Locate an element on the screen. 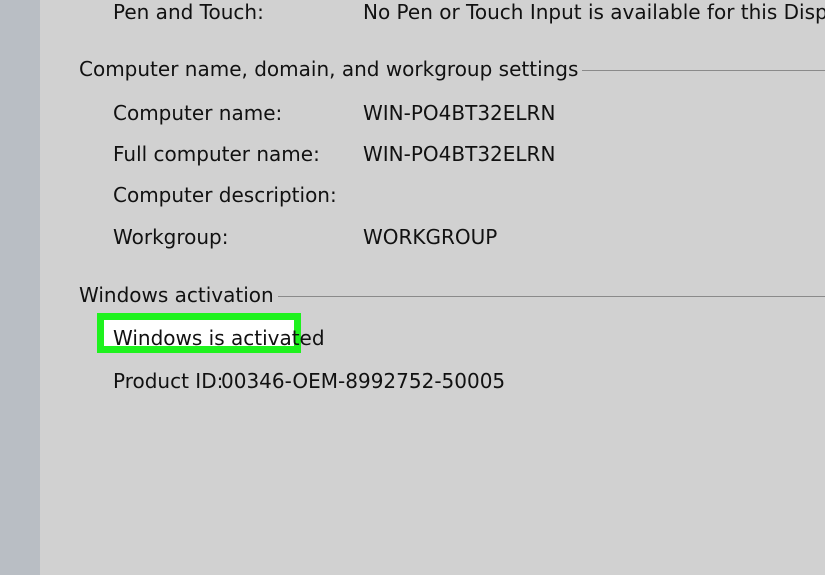  windows-activation-section-header: Windows activation is located at coordinates (452, 295).